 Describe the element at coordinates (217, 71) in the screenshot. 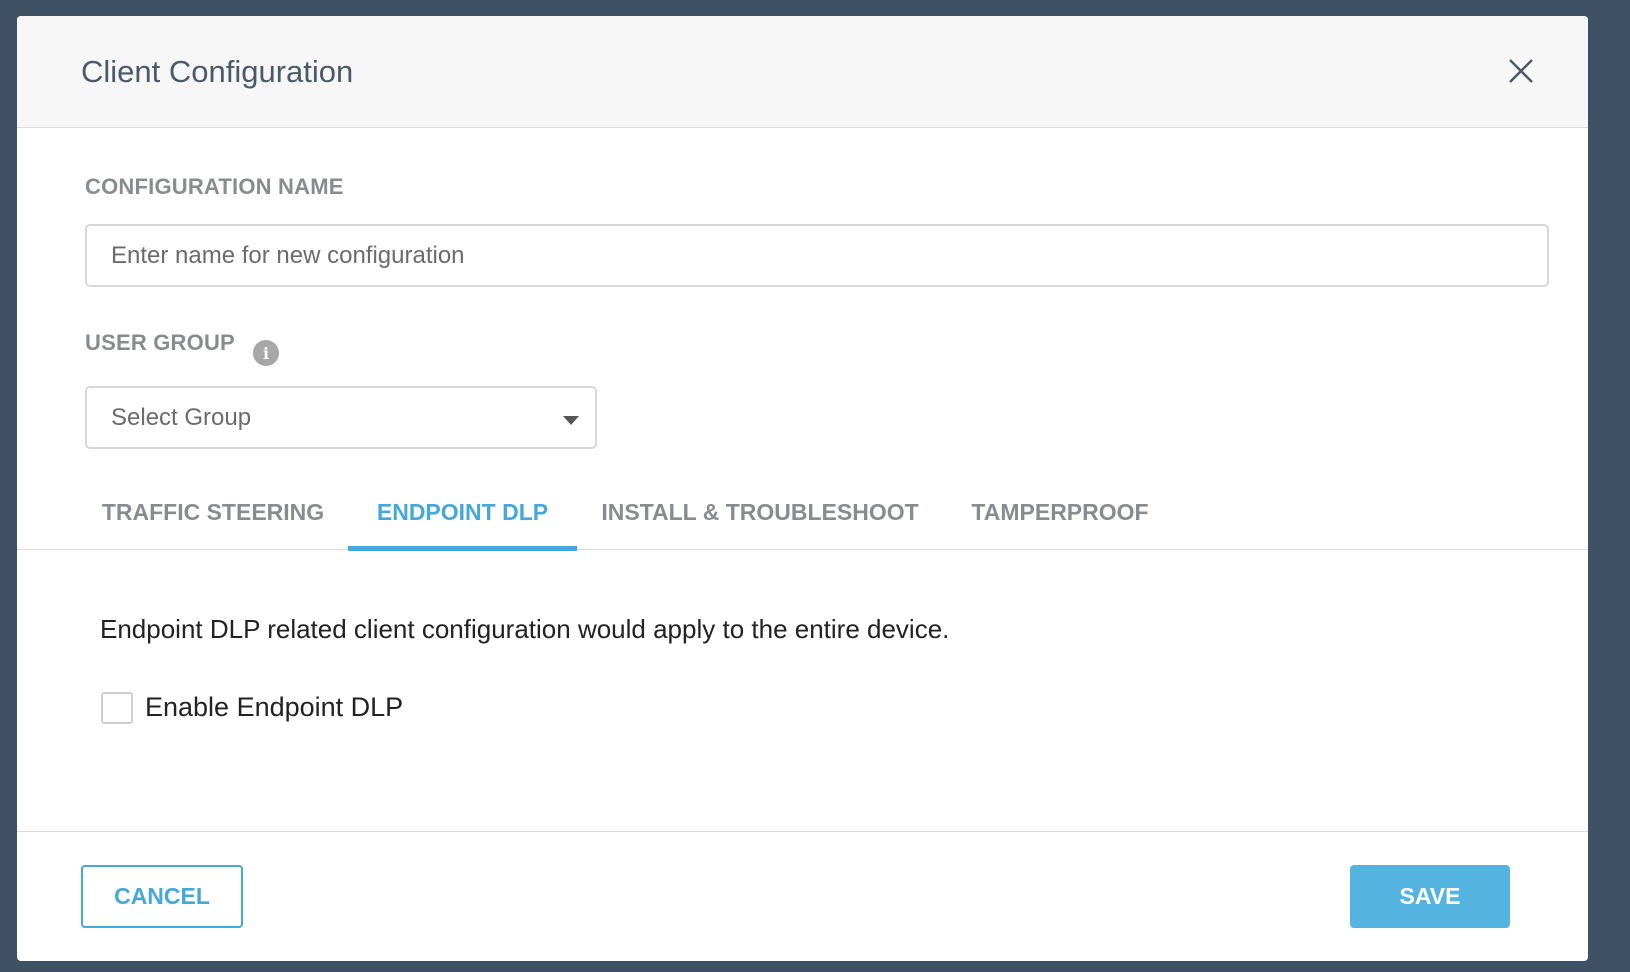

I see `dialog-title: Client Configuration` at that location.